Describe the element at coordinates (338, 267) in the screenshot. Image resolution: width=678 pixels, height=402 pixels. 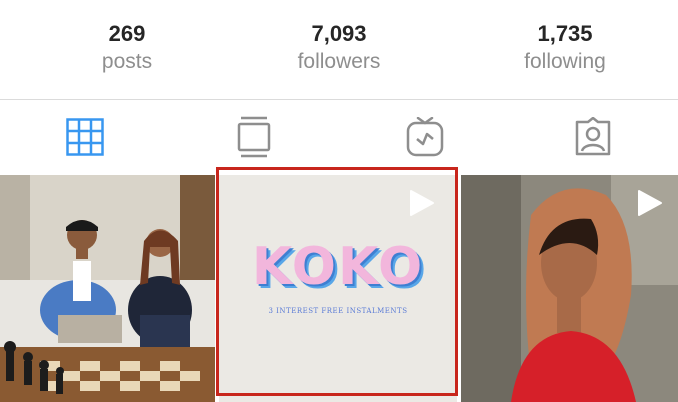
I see `koko-title: KOKO` at that location.